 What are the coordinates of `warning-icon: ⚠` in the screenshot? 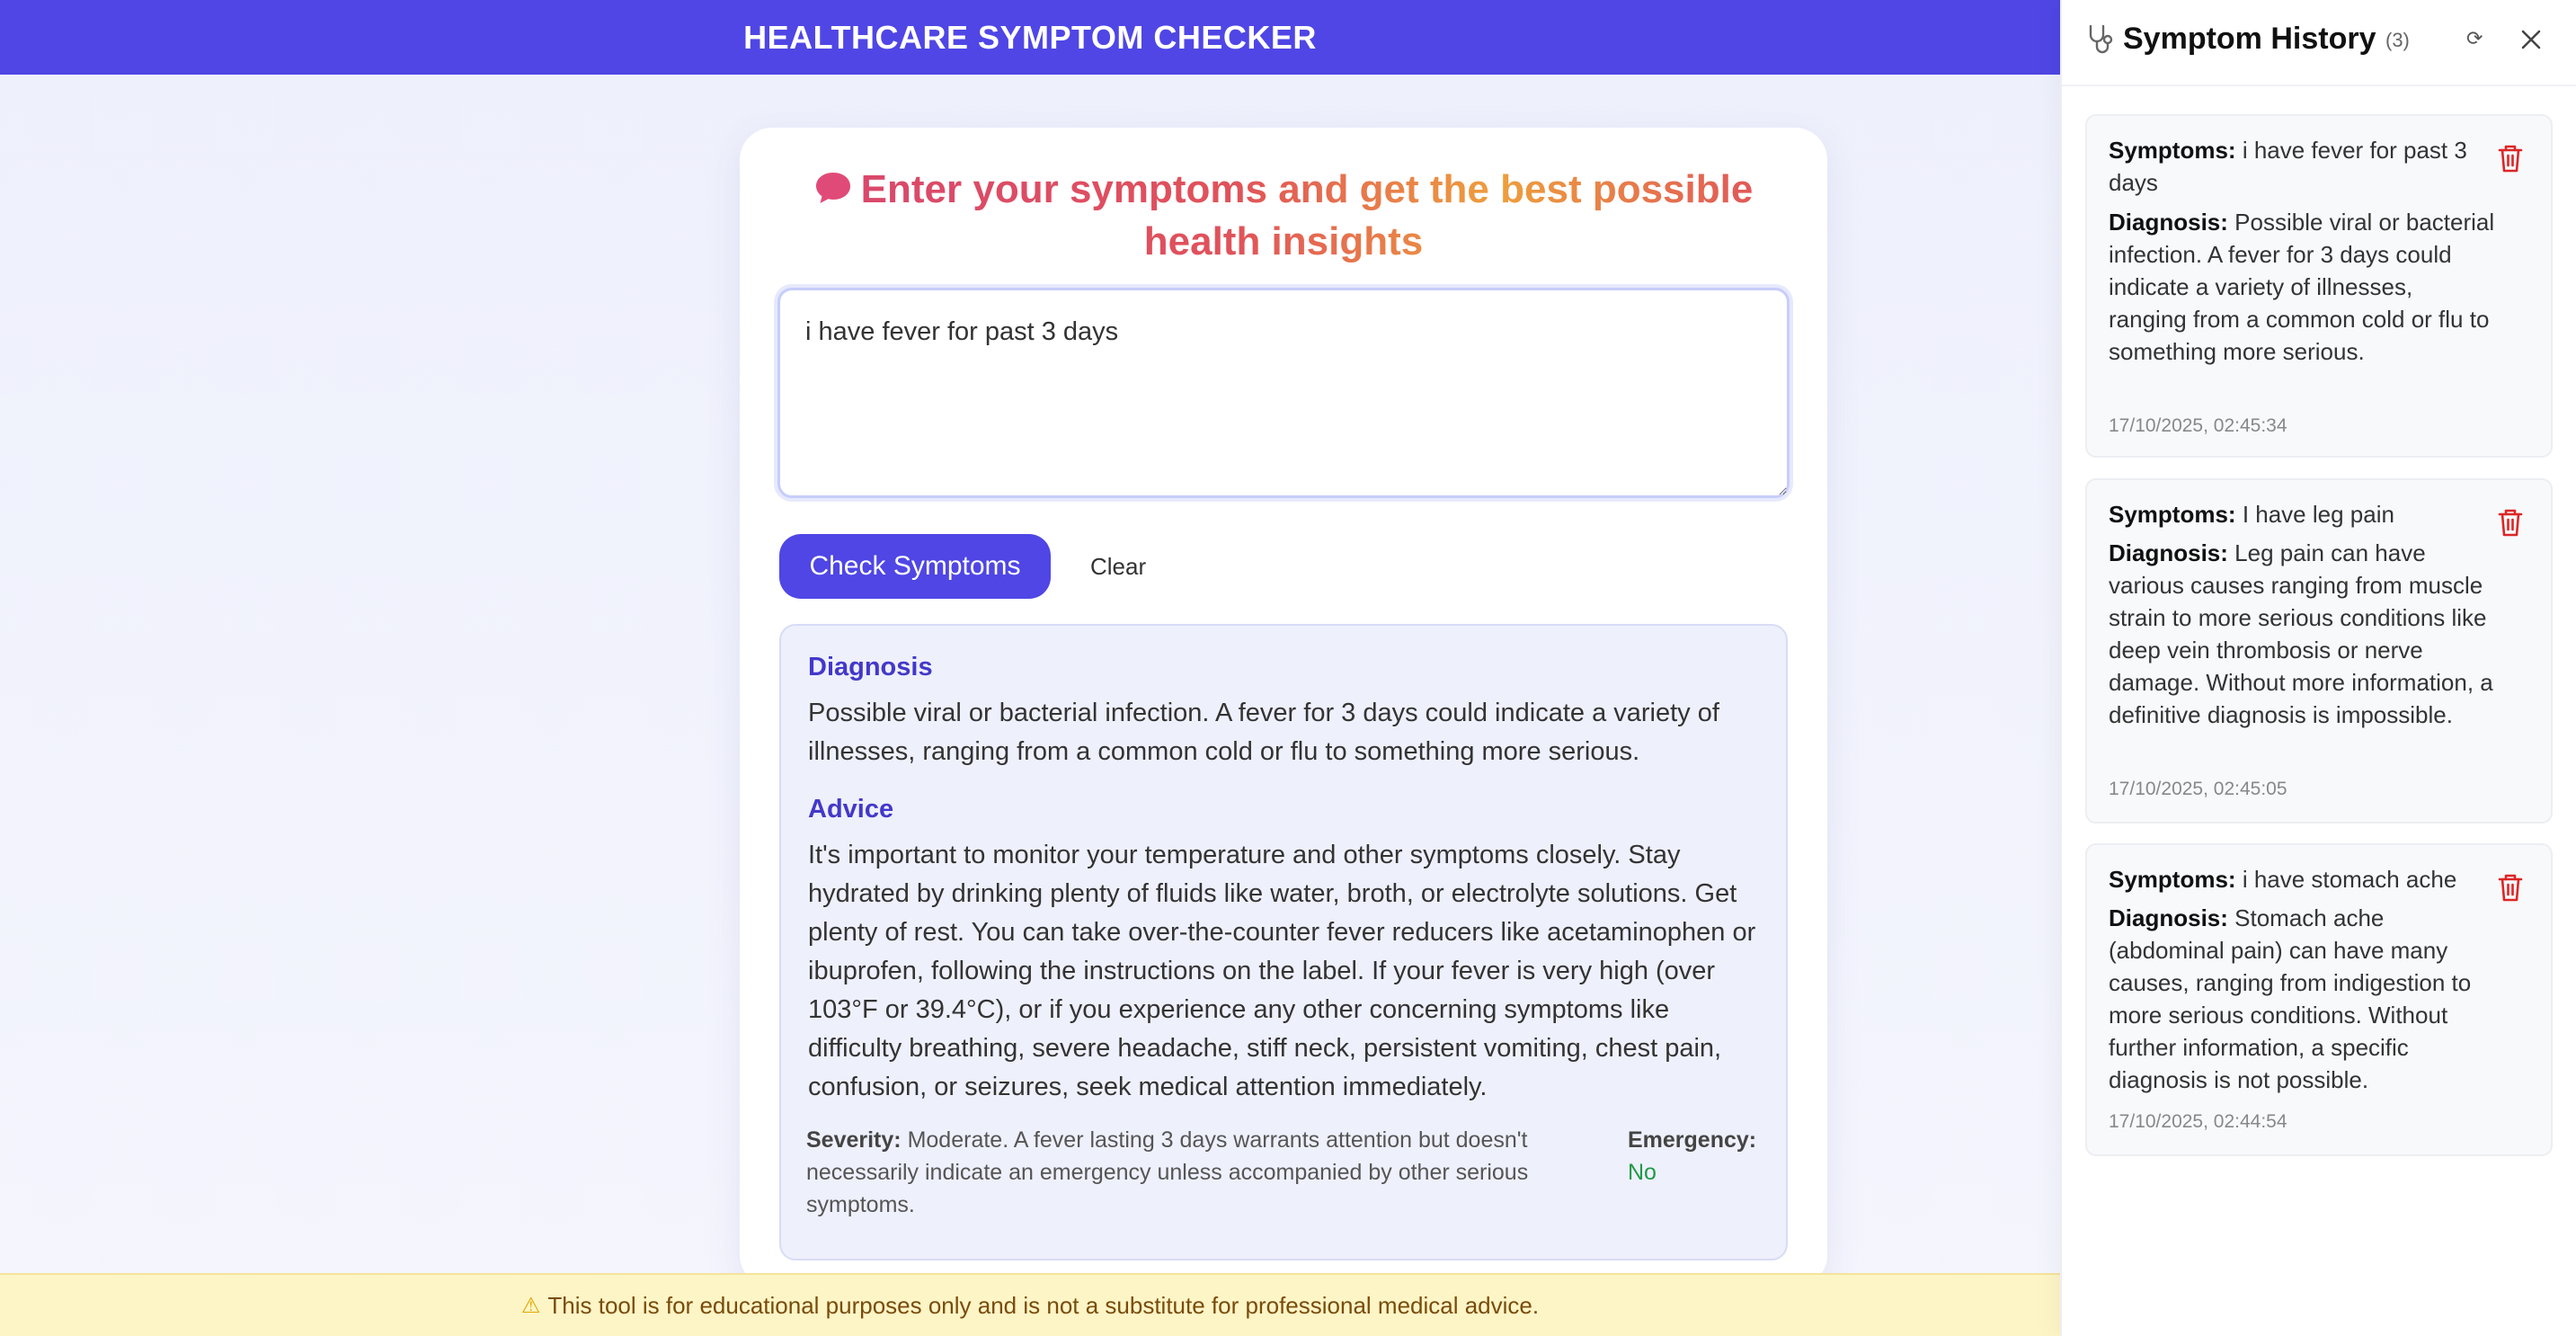 It's located at (530, 1305).